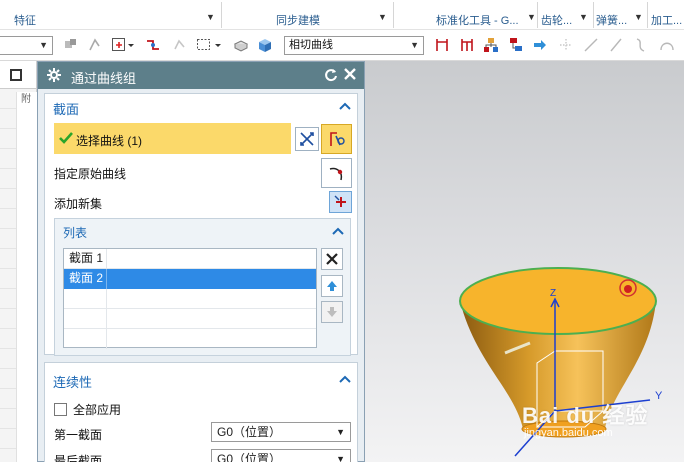 The height and width of the screenshot is (462, 684). What do you see at coordinates (78, 435) in the screenshot?
I see `first-section-label: 第一截面` at bounding box center [78, 435].